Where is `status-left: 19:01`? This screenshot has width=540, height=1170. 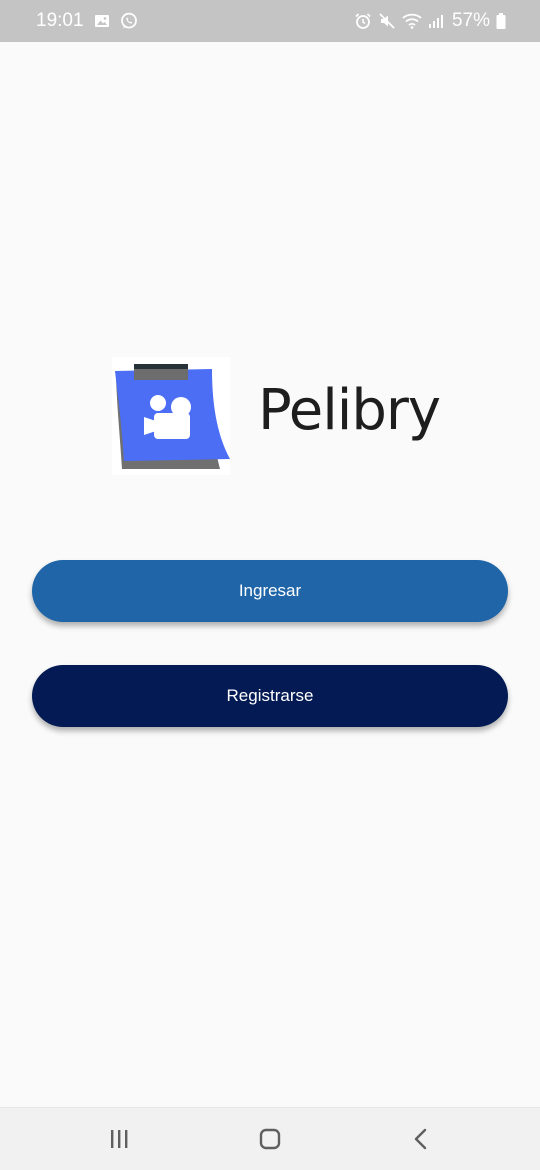
status-left: 19:01 is located at coordinates (87, 21).